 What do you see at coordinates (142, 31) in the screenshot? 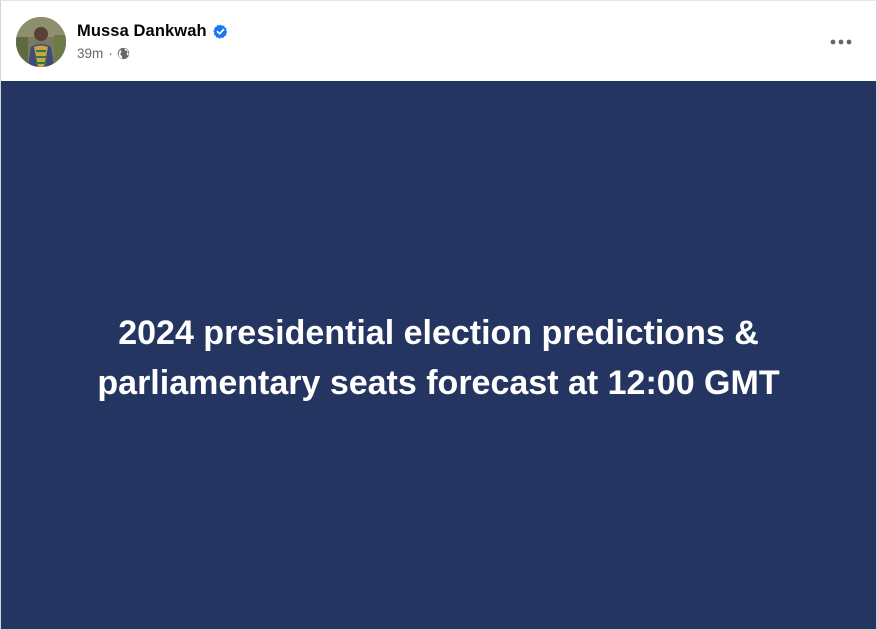
I see `author-name: Mussa Dankwah` at bounding box center [142, 31].